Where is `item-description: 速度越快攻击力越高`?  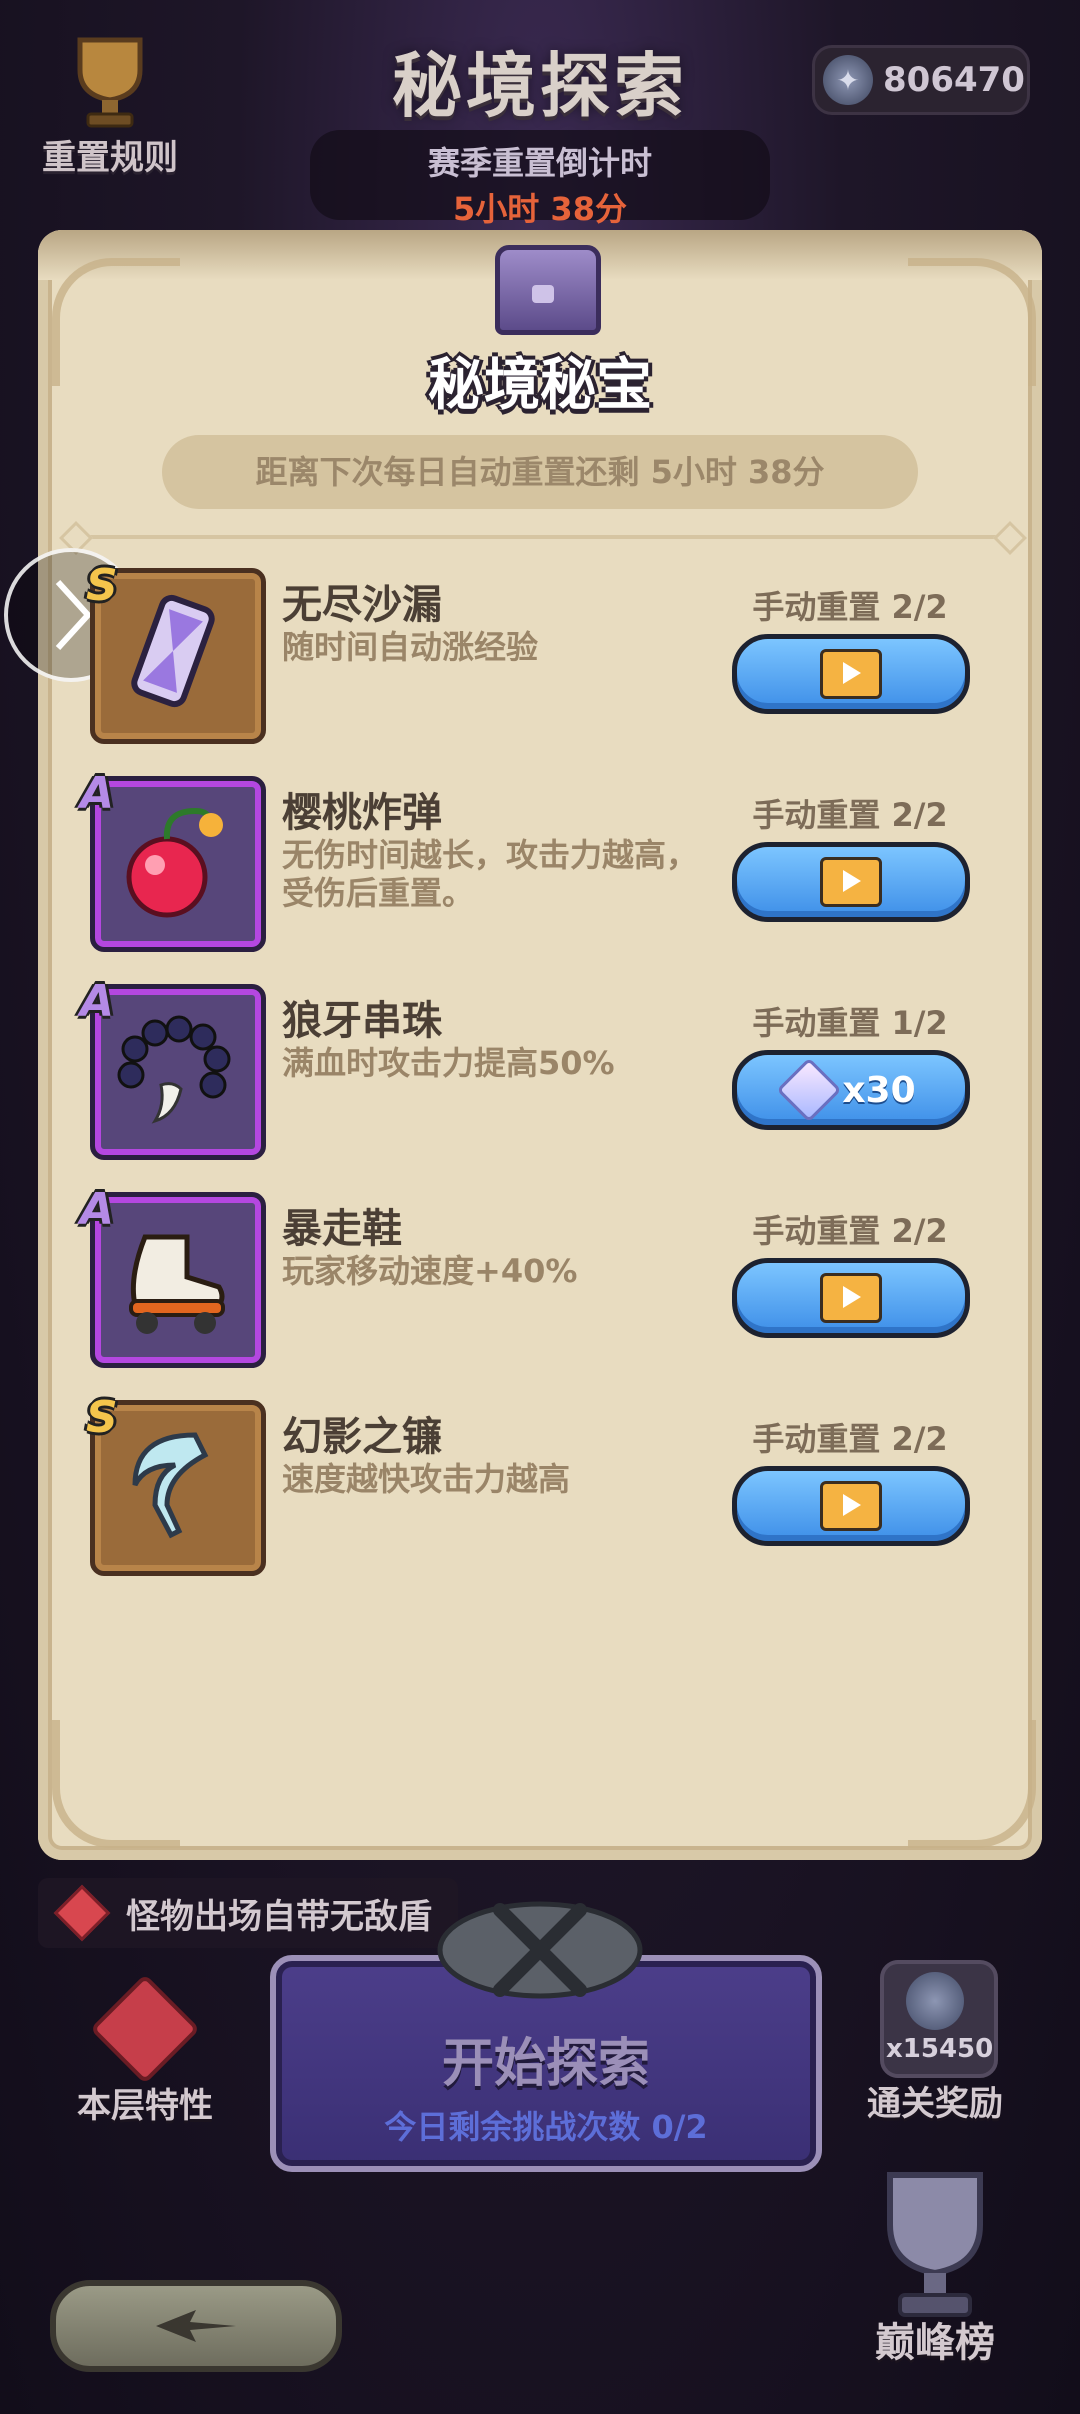 item-description: 速度越快攻击力越高 is located at coordinates (426, 1479).